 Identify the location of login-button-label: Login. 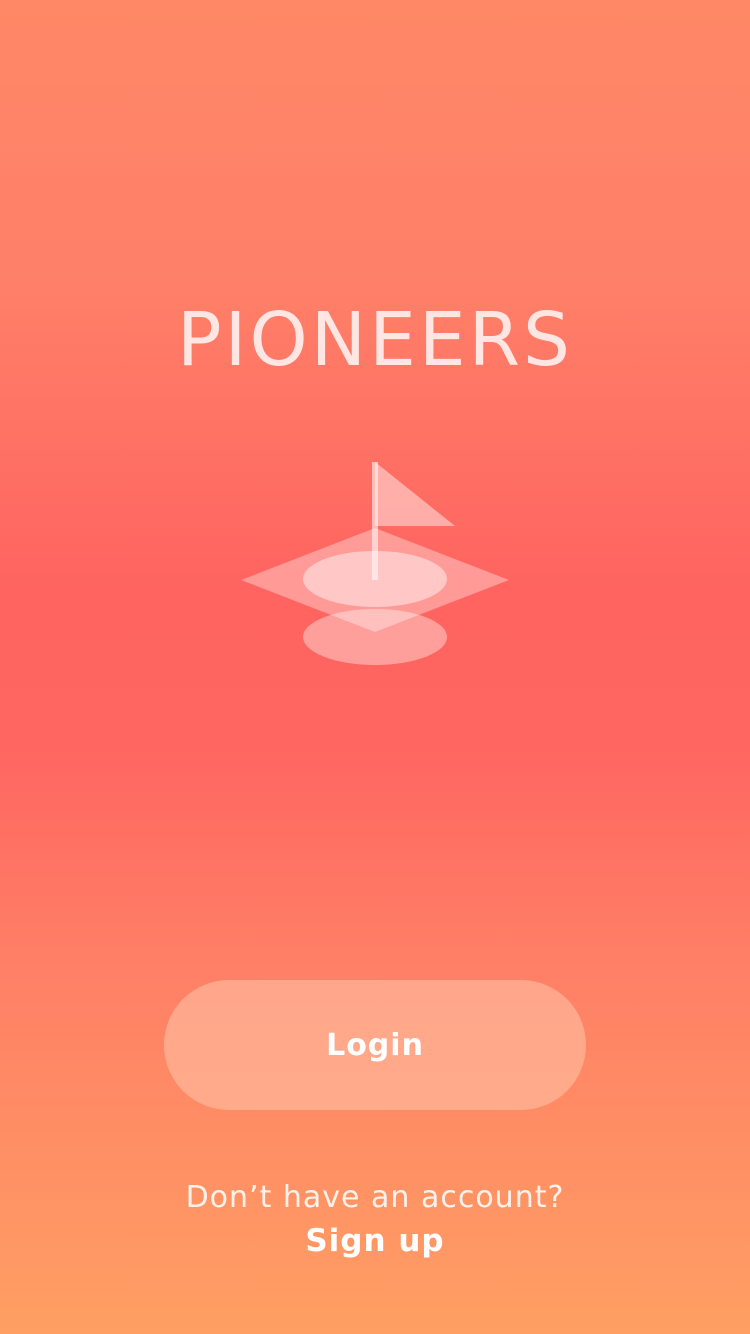
(375, 1045).